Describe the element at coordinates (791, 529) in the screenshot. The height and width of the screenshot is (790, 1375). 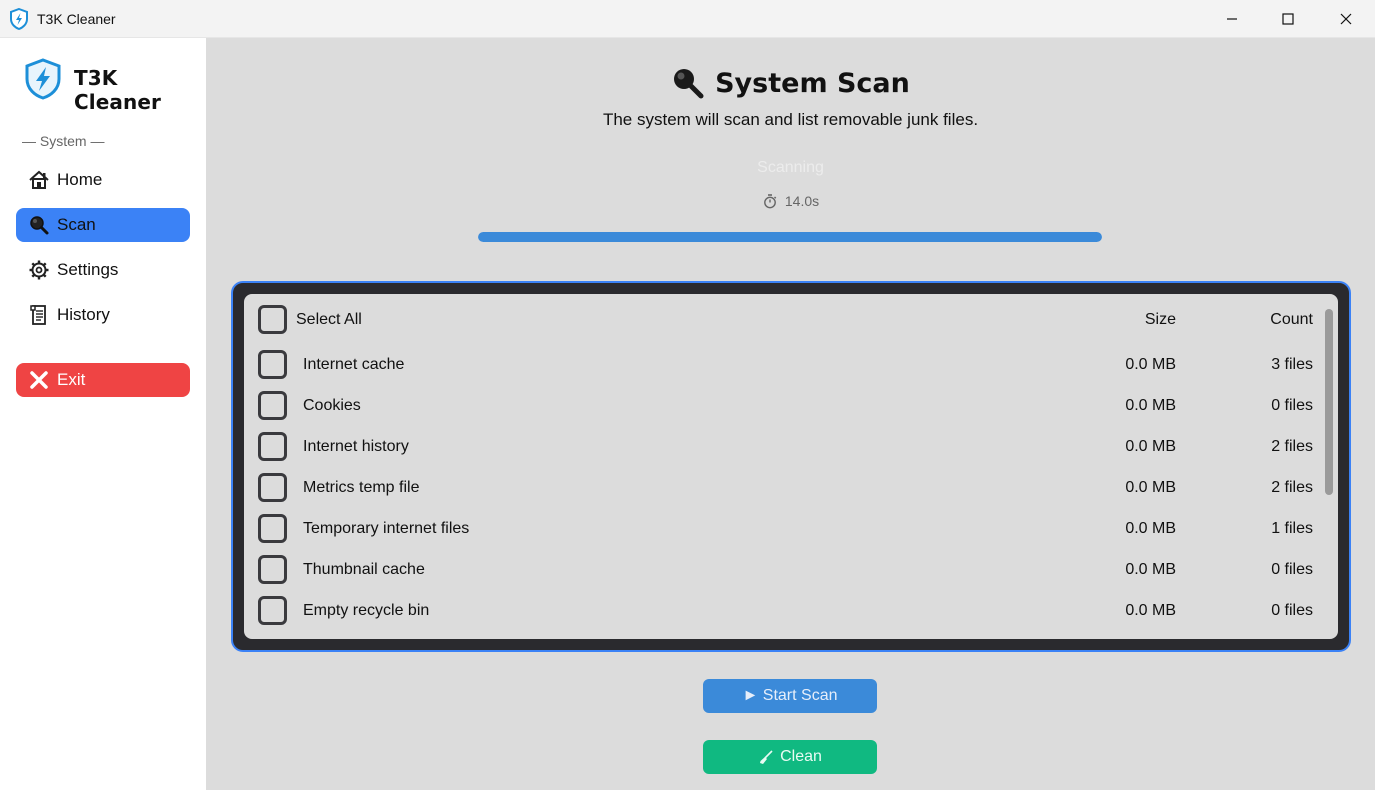
I see `list-item: Temporary internet files 0.0 MB 1 files` at that location.